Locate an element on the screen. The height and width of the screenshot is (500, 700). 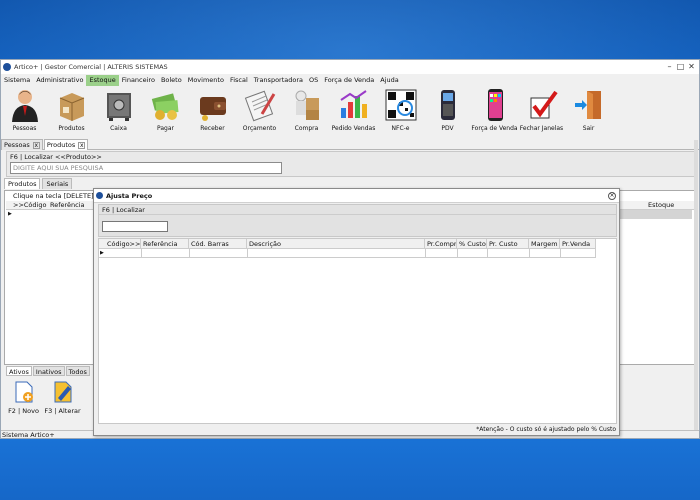
dialog-close-button: × is located at coordinates (612, 196).